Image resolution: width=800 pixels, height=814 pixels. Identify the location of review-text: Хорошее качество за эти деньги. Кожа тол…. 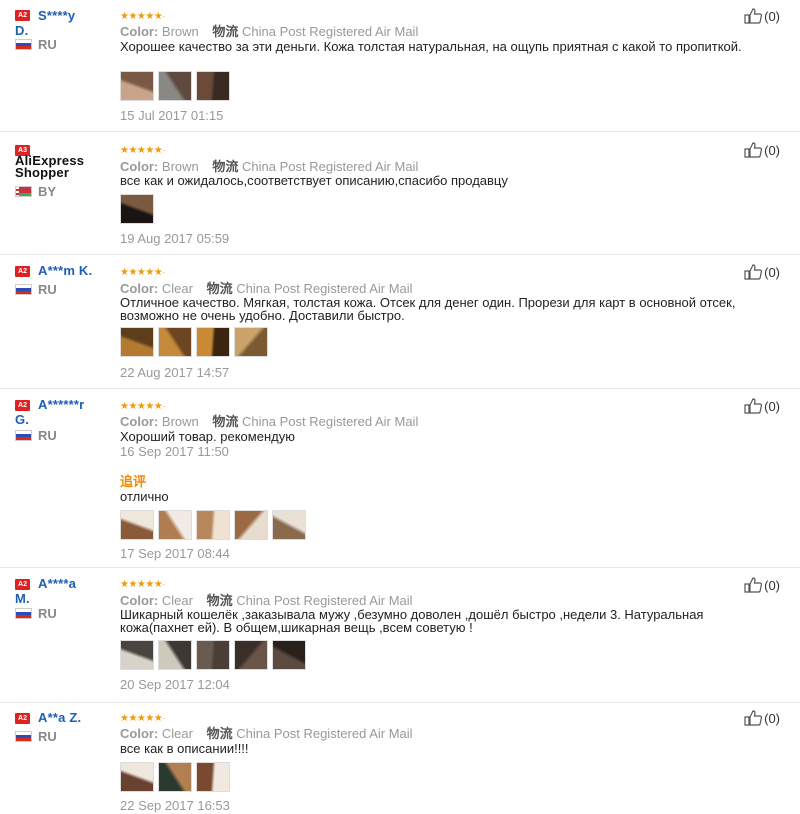
(450, 46).